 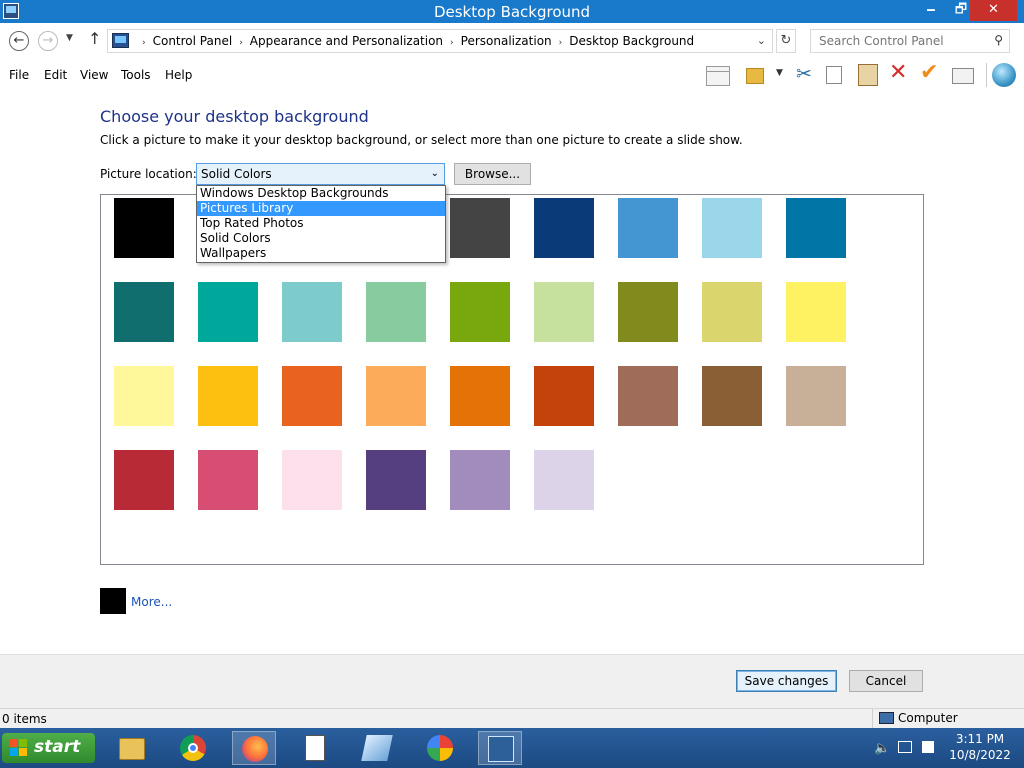 I want to click on dropdown-option: Pictures Library, so click(x=321, y=208).